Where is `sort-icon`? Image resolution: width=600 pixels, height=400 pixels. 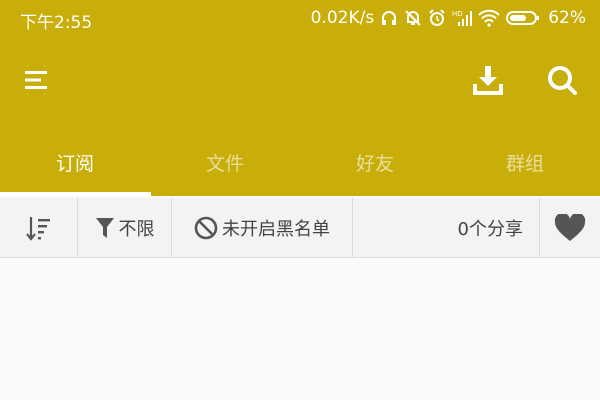
sort-icon is located at coordinates (37, 228).